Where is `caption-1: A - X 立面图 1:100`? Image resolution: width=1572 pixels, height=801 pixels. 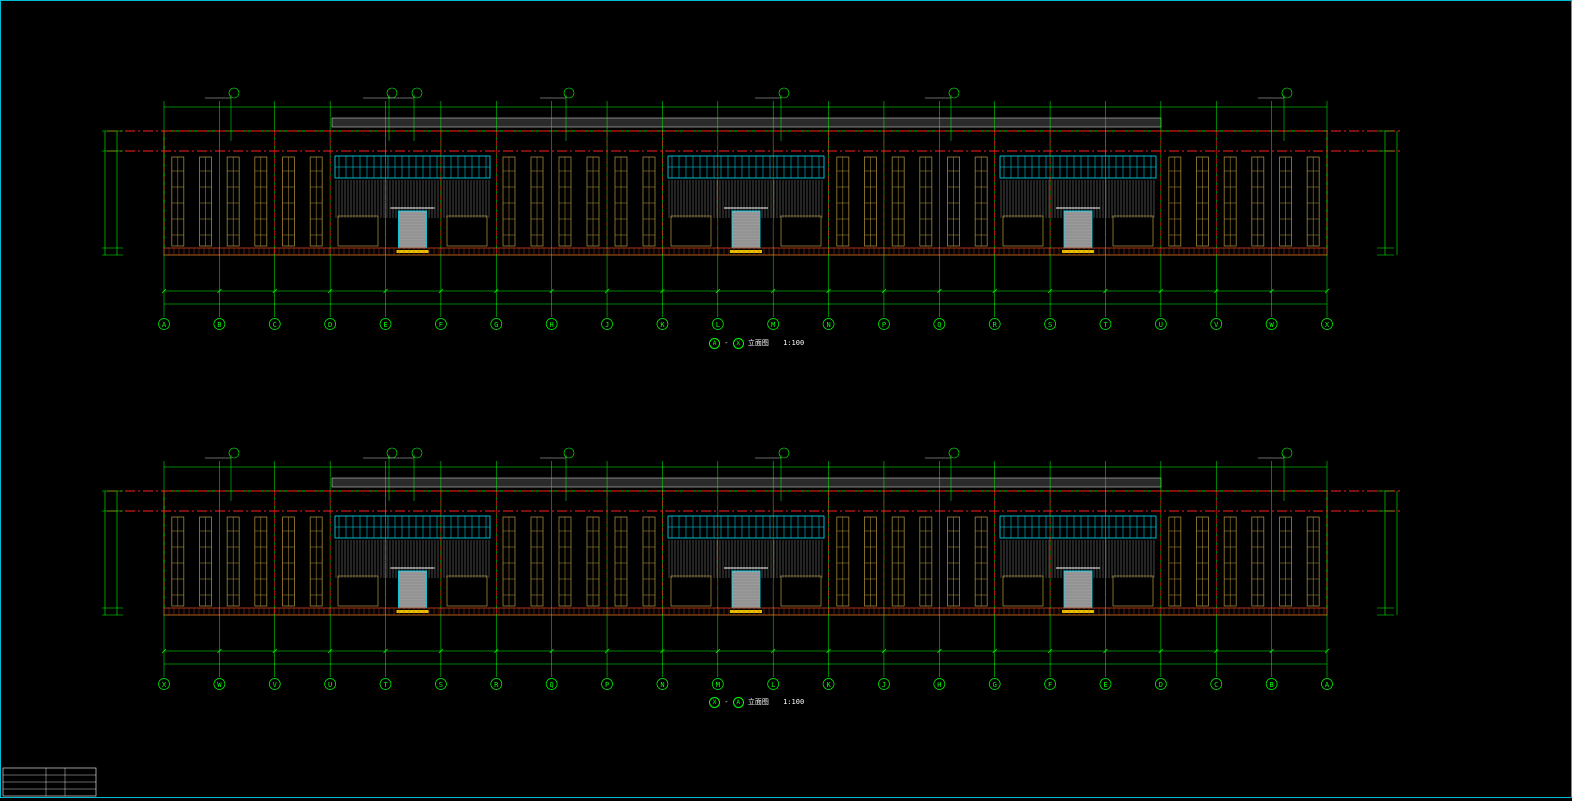
caption-1: A - X 立面图 1:100 is located at coordinates (756, 343).